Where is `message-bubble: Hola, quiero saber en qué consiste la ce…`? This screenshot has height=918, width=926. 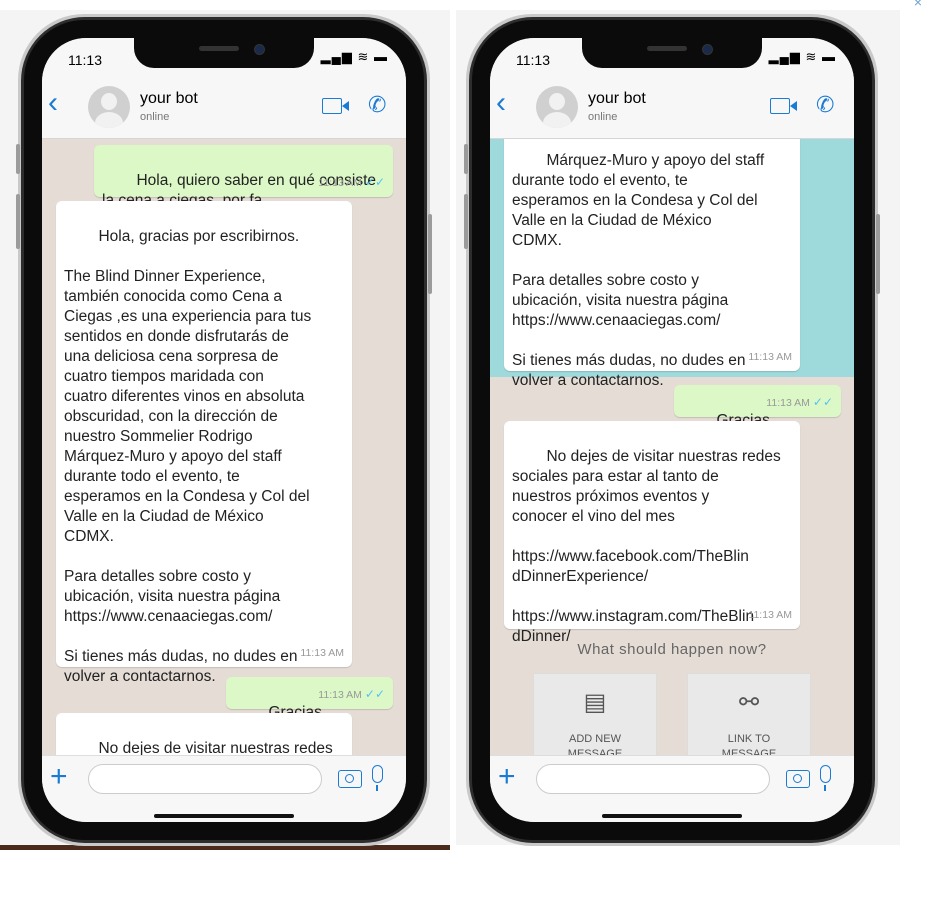
message-bubble: Hola, quiero saber en qué consiste la ce… is located at coordinates (243, 177).